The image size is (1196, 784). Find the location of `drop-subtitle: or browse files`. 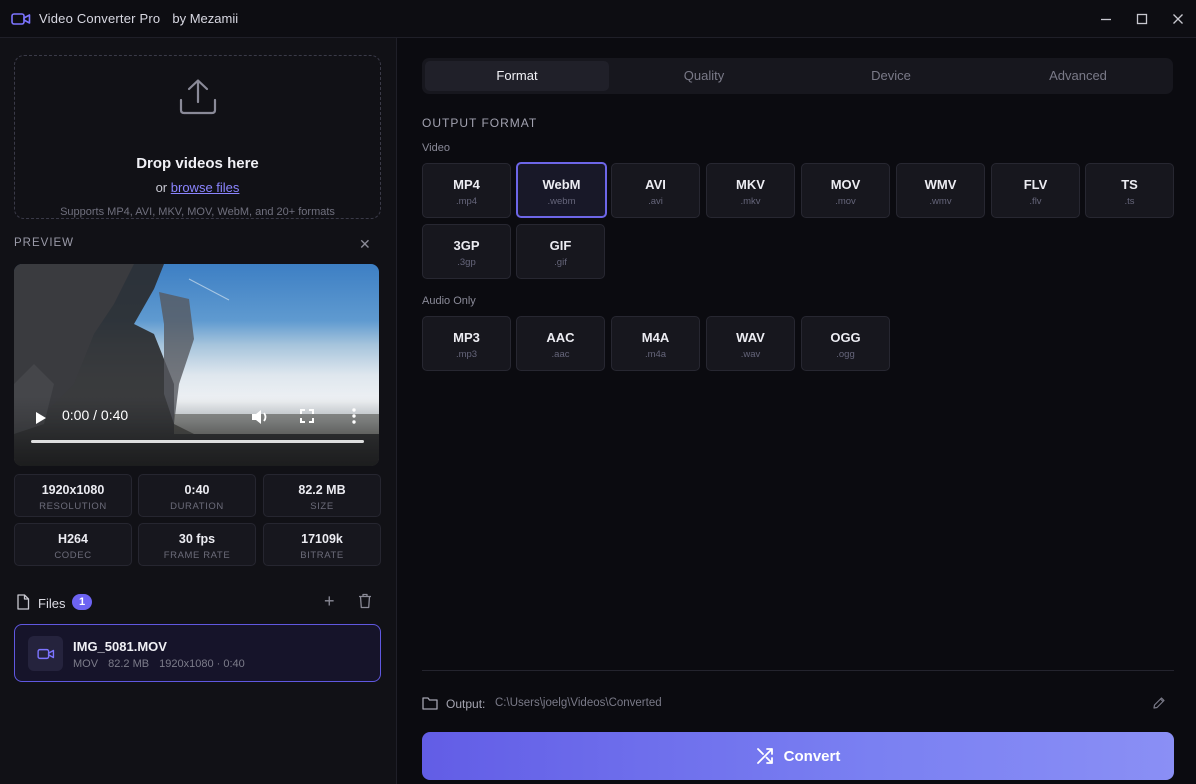

drop-subtitle: or browse files is located at coordinates (197, 187).